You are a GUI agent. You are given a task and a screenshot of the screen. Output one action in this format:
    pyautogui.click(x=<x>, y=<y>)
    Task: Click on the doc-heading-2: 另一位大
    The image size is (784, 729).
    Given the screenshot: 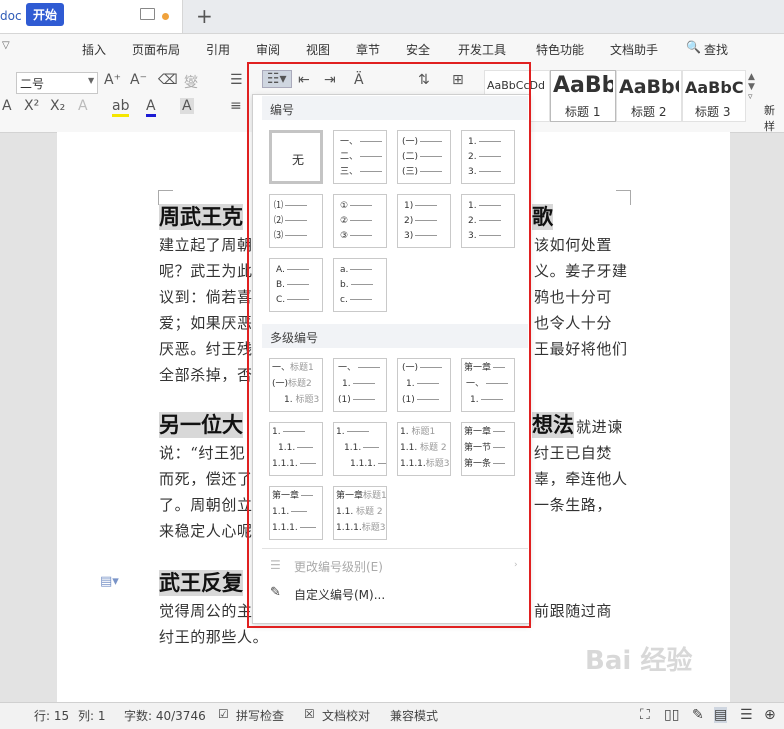 What is the action you would take?
    pyautogui.click(x=201, y=425)
    